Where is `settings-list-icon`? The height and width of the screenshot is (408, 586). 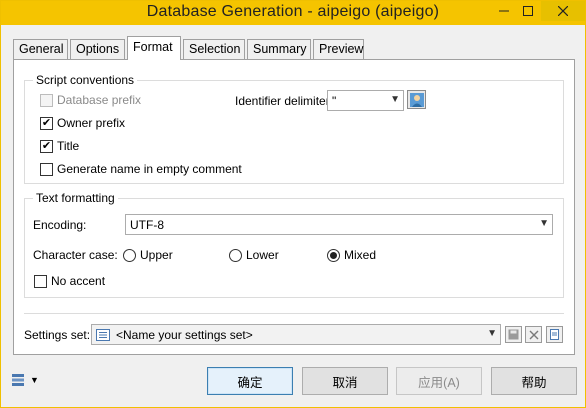 settings-list-icon is located at coordinates (103, 334).